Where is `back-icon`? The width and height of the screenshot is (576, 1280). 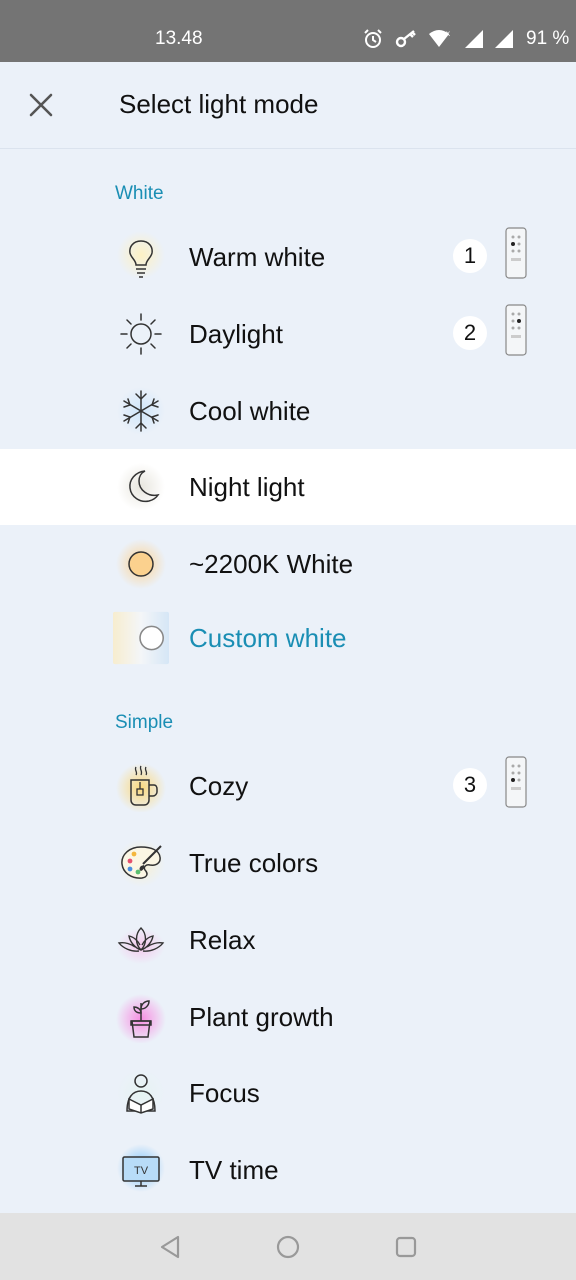
back-icon is located at coordinates (170, 1247).